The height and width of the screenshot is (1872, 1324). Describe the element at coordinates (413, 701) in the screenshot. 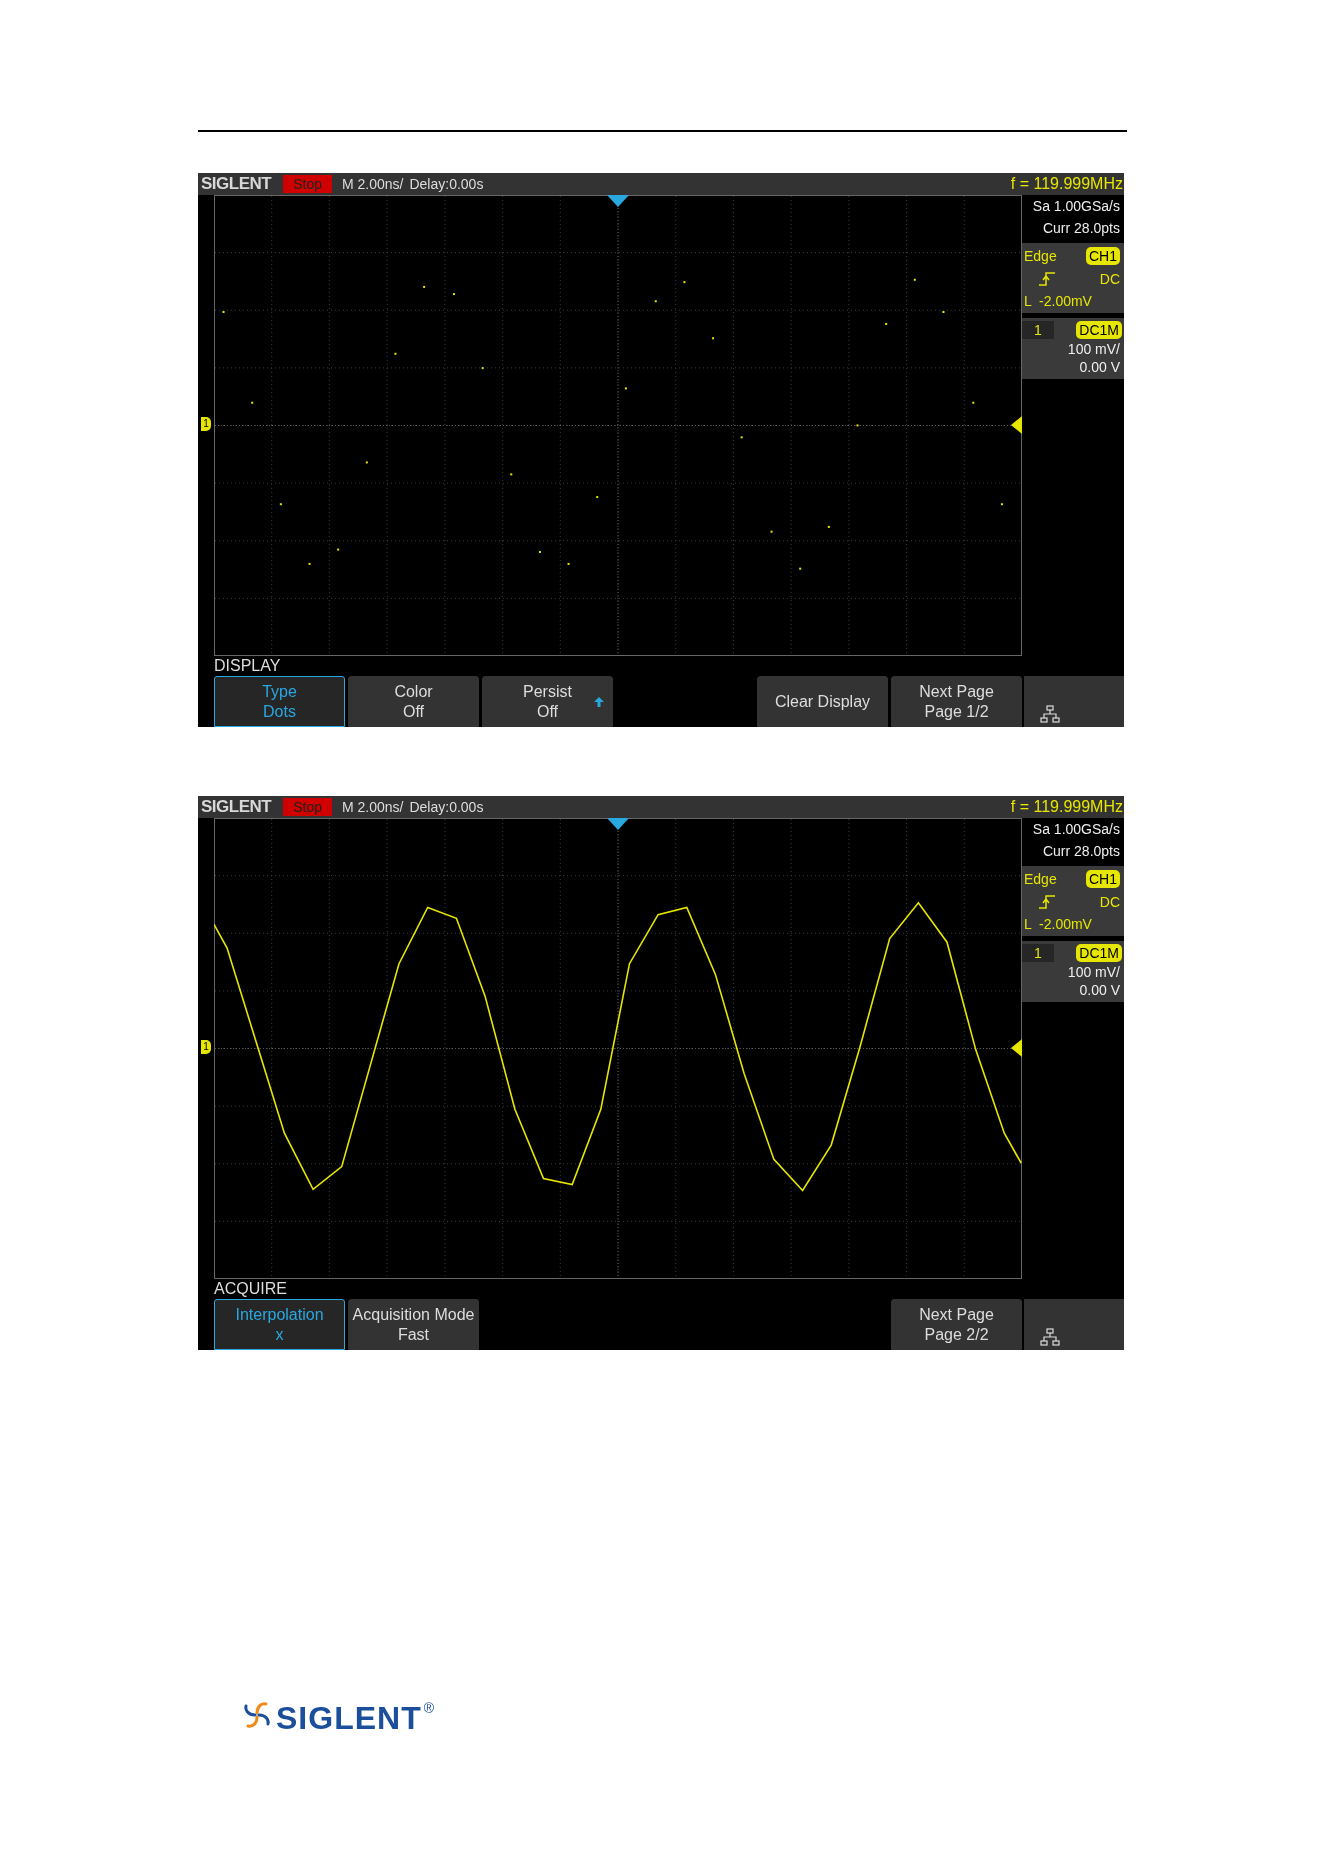

I see `softkey-button: Color Off` at that location.